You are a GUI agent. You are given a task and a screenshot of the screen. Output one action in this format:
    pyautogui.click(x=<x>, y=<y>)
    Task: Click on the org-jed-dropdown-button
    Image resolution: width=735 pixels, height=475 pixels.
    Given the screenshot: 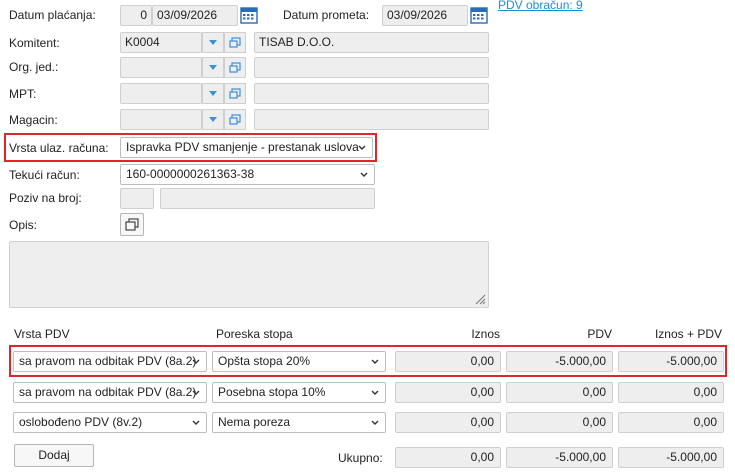 What is the action you would take?
    pyautogui.click(x=213, y=67)
    